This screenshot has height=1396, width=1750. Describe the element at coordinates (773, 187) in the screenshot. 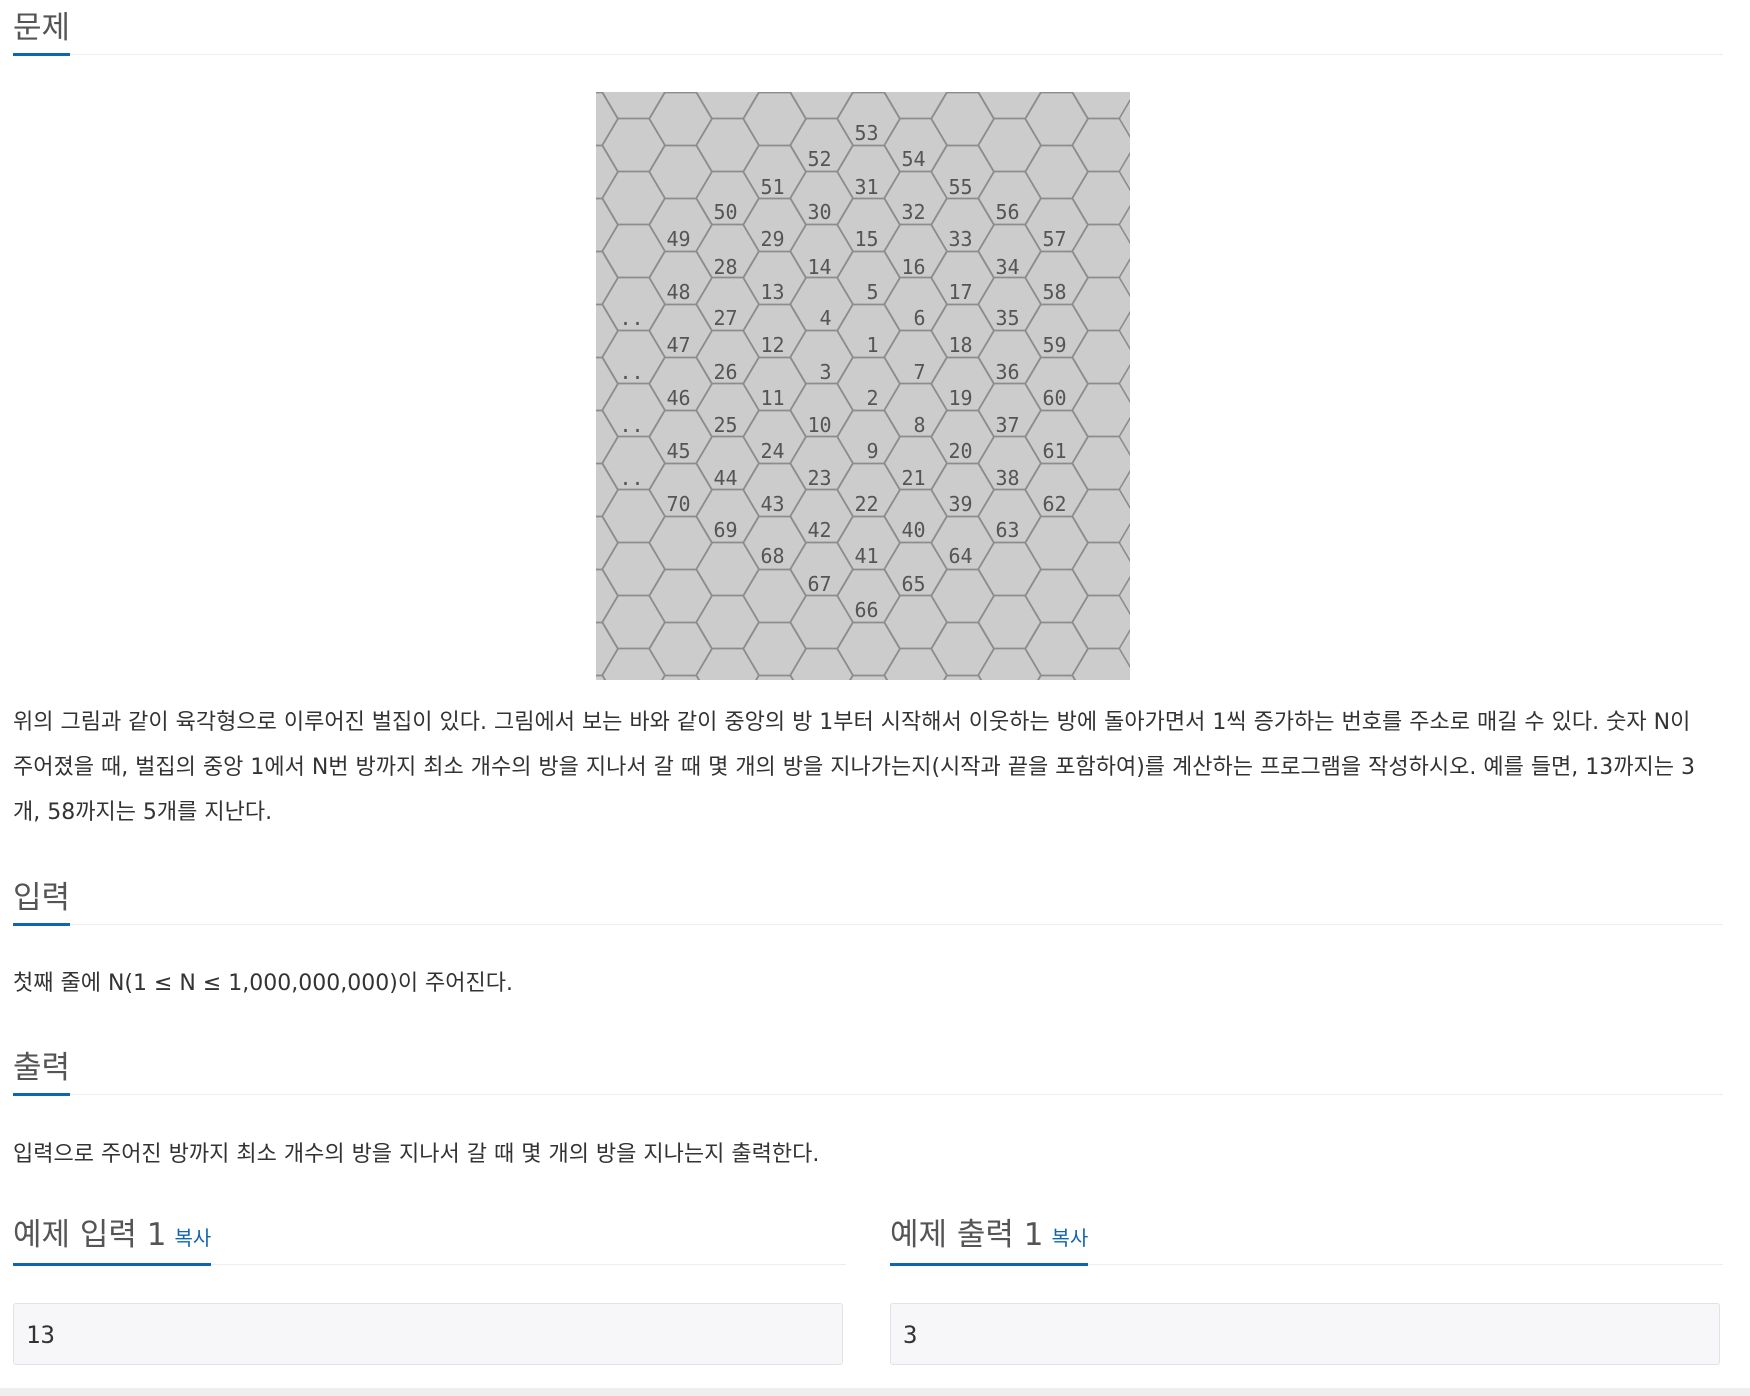

I see `room-number-label: 51` at that location.